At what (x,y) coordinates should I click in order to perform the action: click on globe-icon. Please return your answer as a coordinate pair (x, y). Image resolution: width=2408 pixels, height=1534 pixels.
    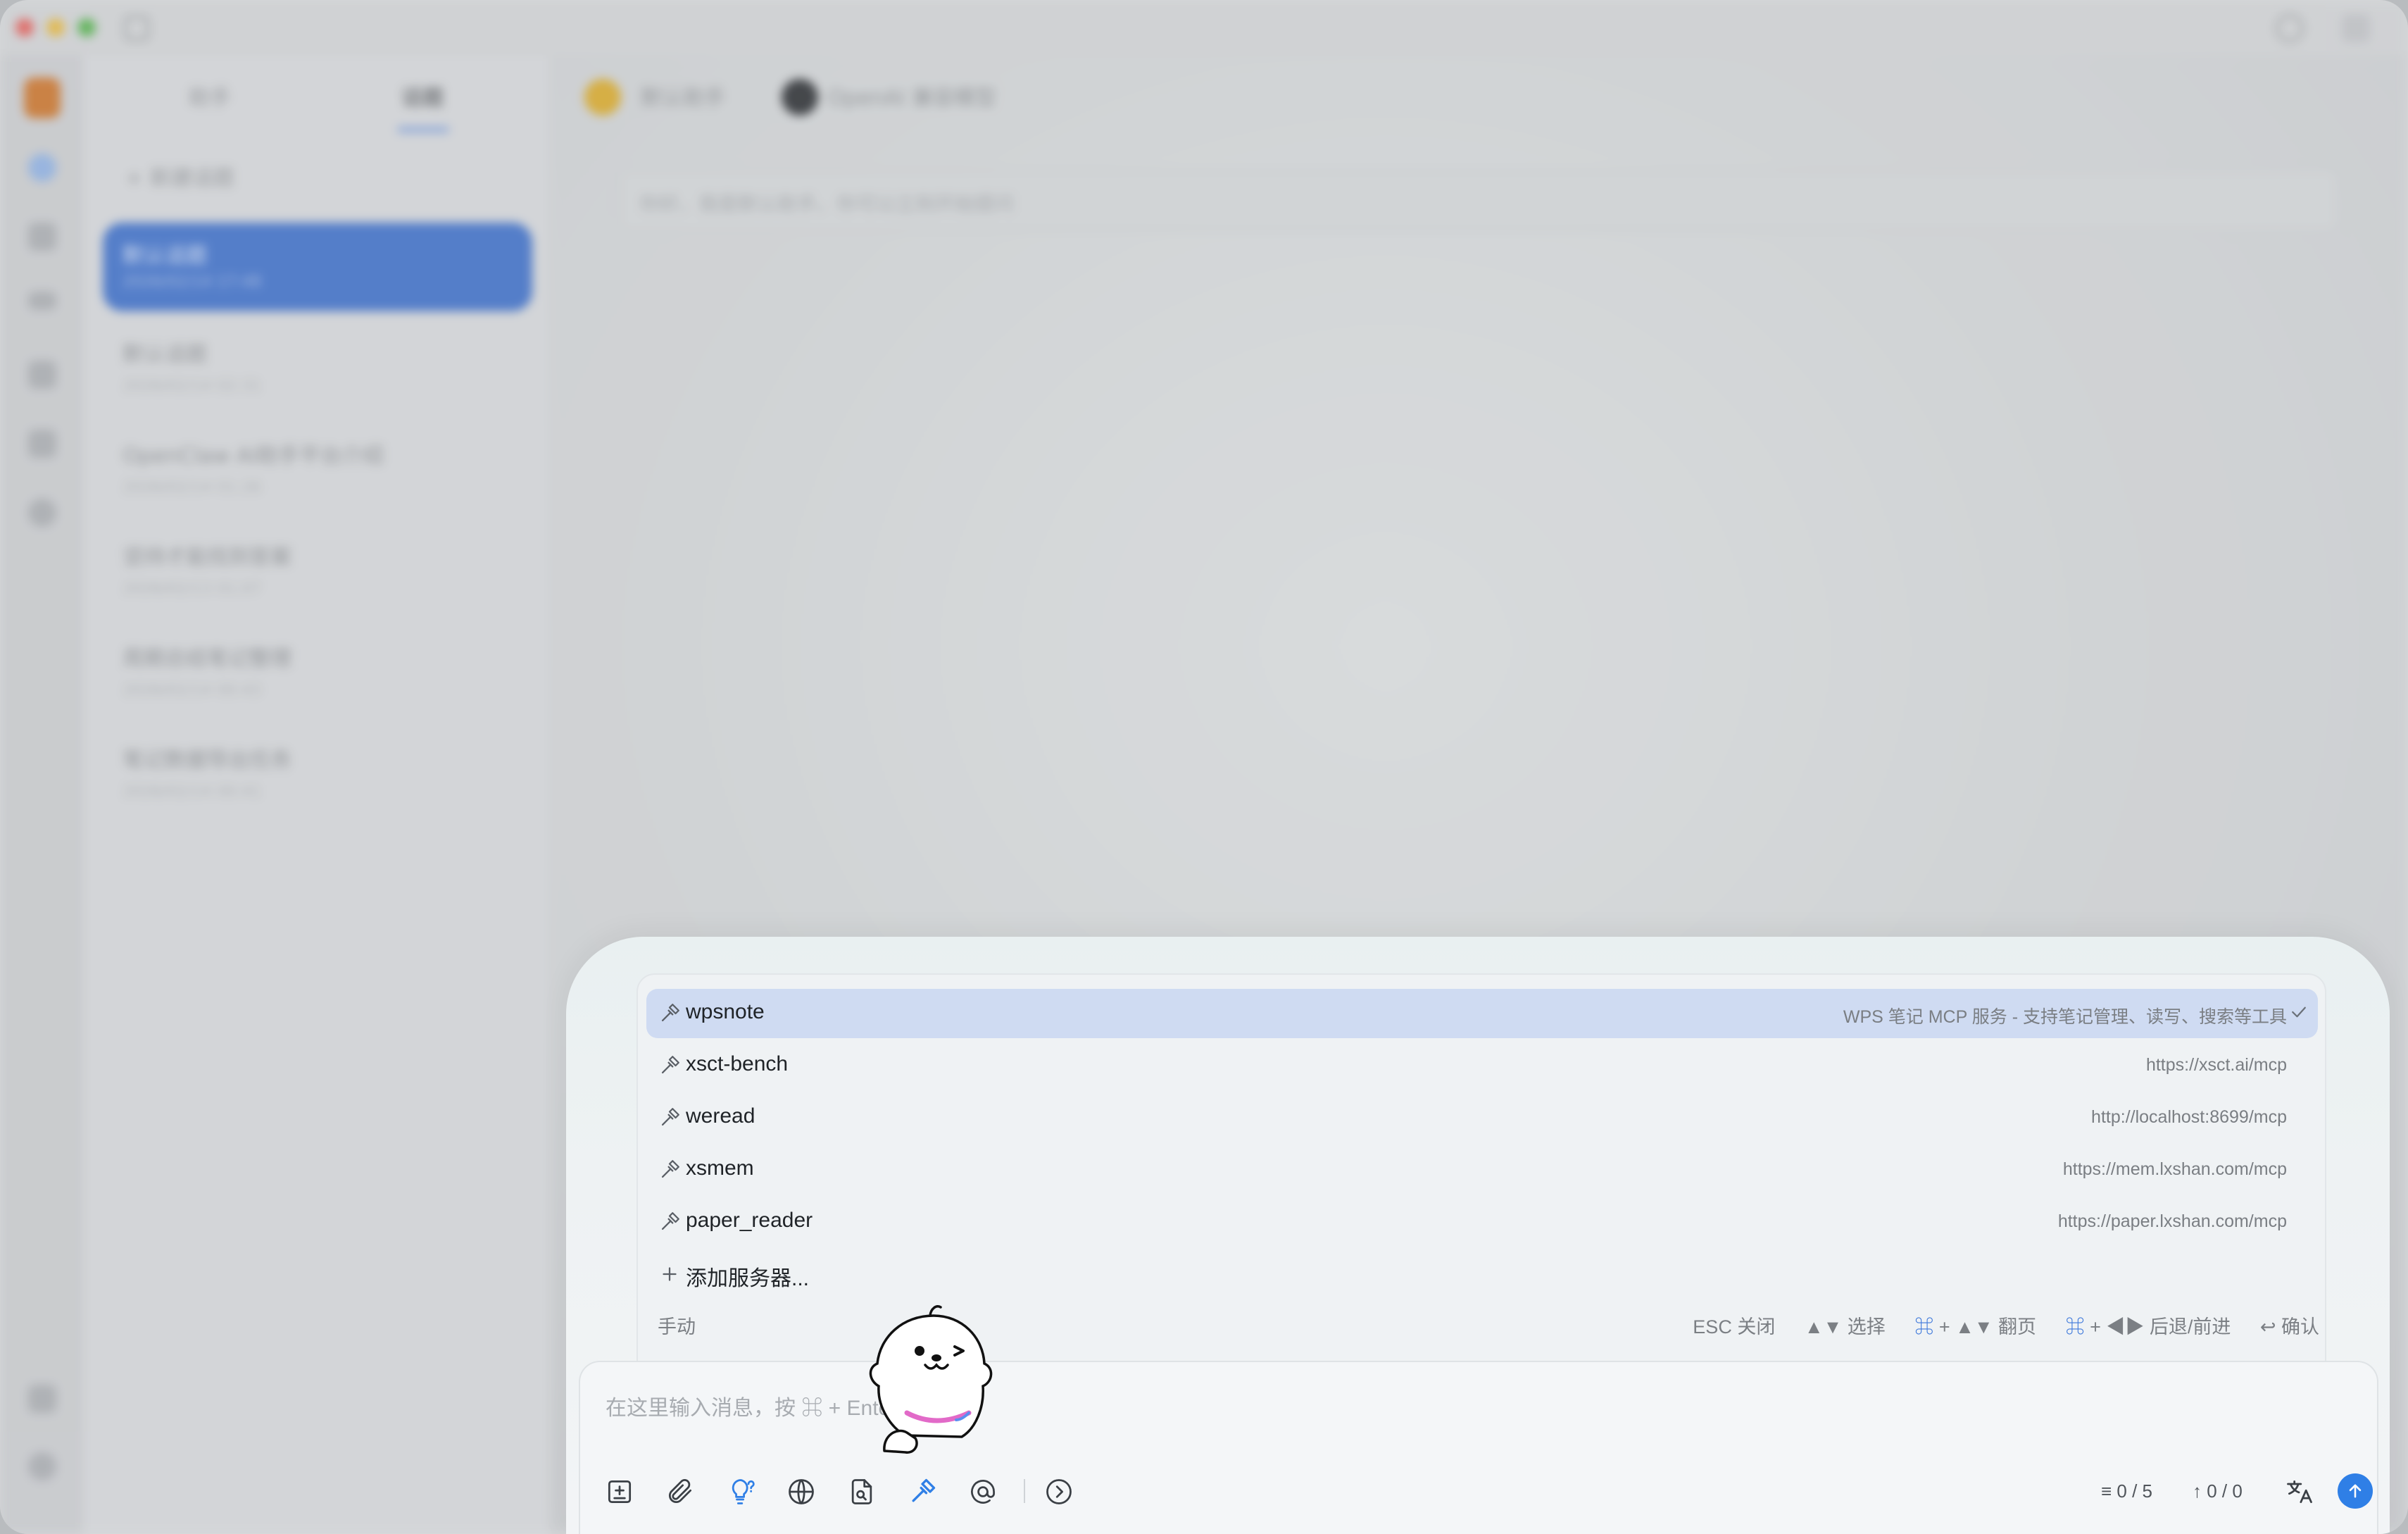
    Looking at the image, I should click on (801, 1491).